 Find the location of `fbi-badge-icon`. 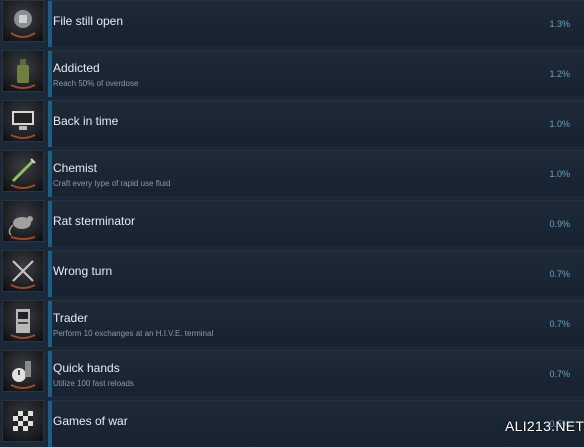

fbi-badge-icon is located at coordinates (23, 21).